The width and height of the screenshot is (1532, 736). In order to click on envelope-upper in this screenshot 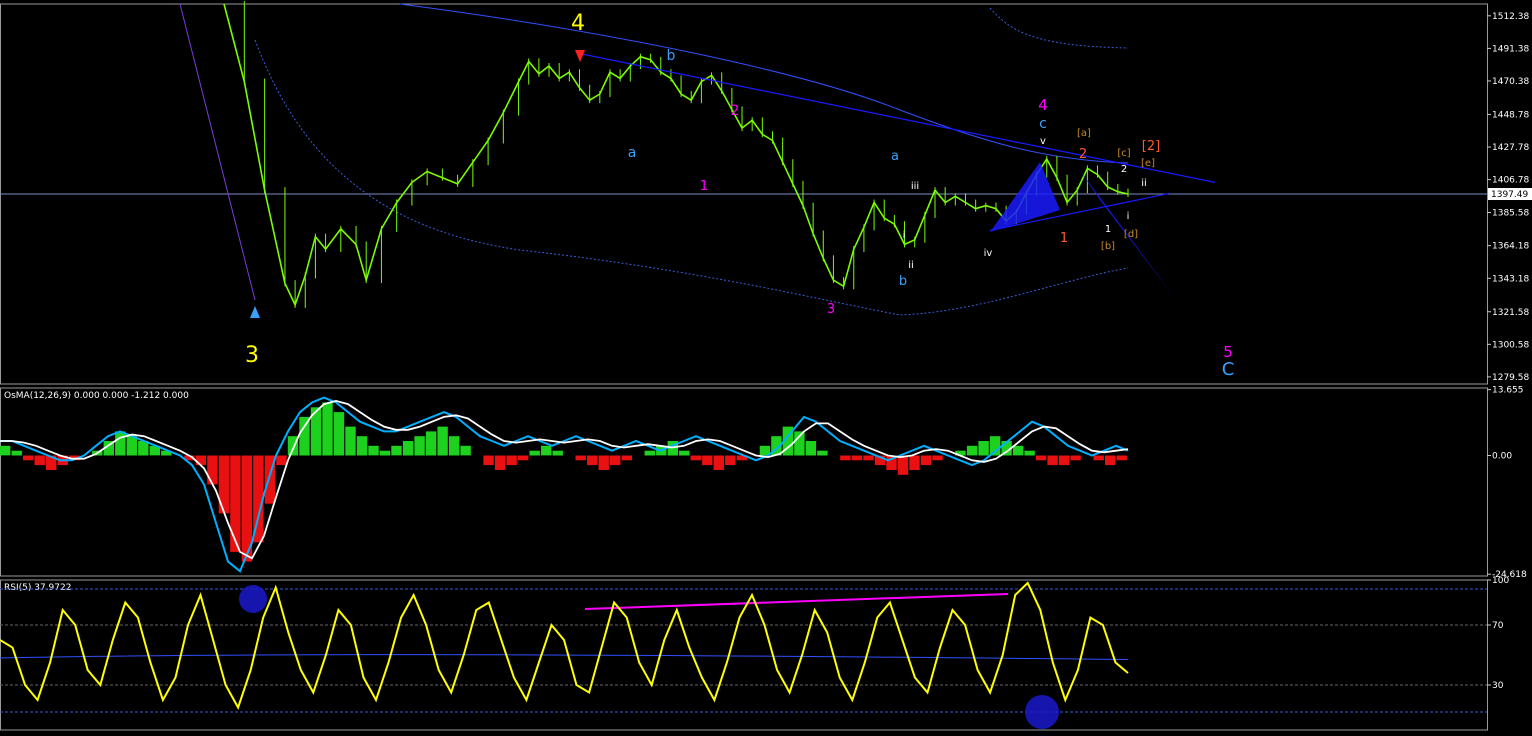, I will do `click(1059, 28)`.